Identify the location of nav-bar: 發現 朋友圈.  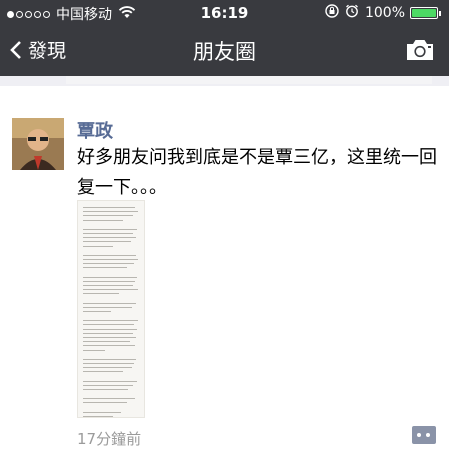
(224, 51).